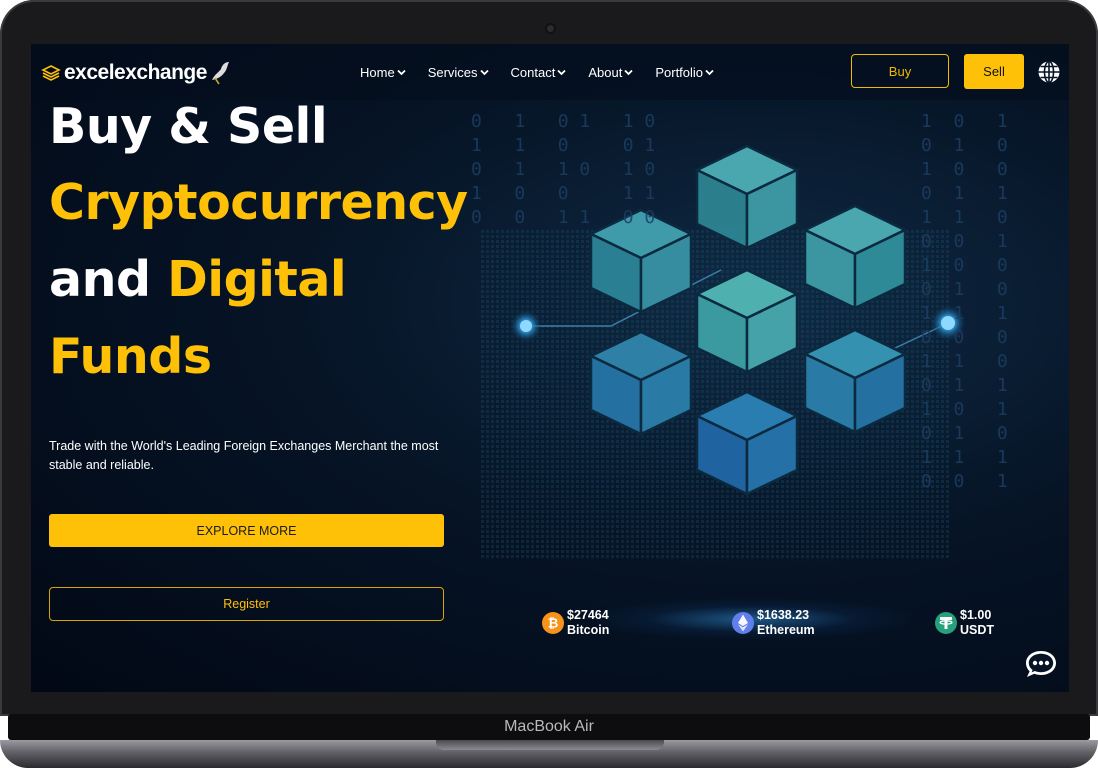 This screenshot has height=768, width=1098. I want to click on nav-portfolio-label: Portfolio, so click(679, 72).